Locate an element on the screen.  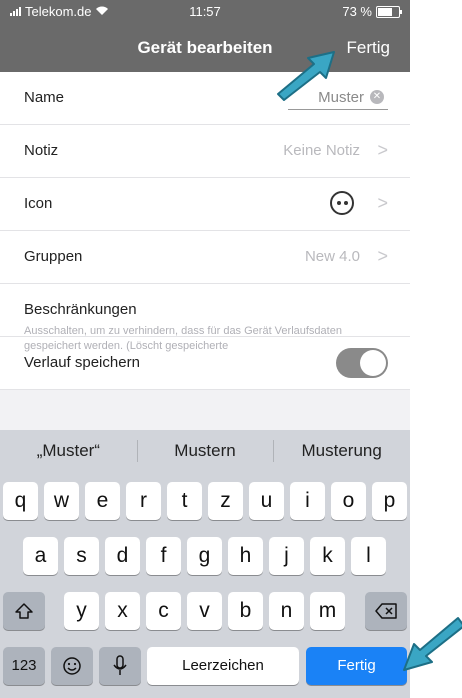
row-gruppen-value: New 4.0 is located at coordinates (332, 256).